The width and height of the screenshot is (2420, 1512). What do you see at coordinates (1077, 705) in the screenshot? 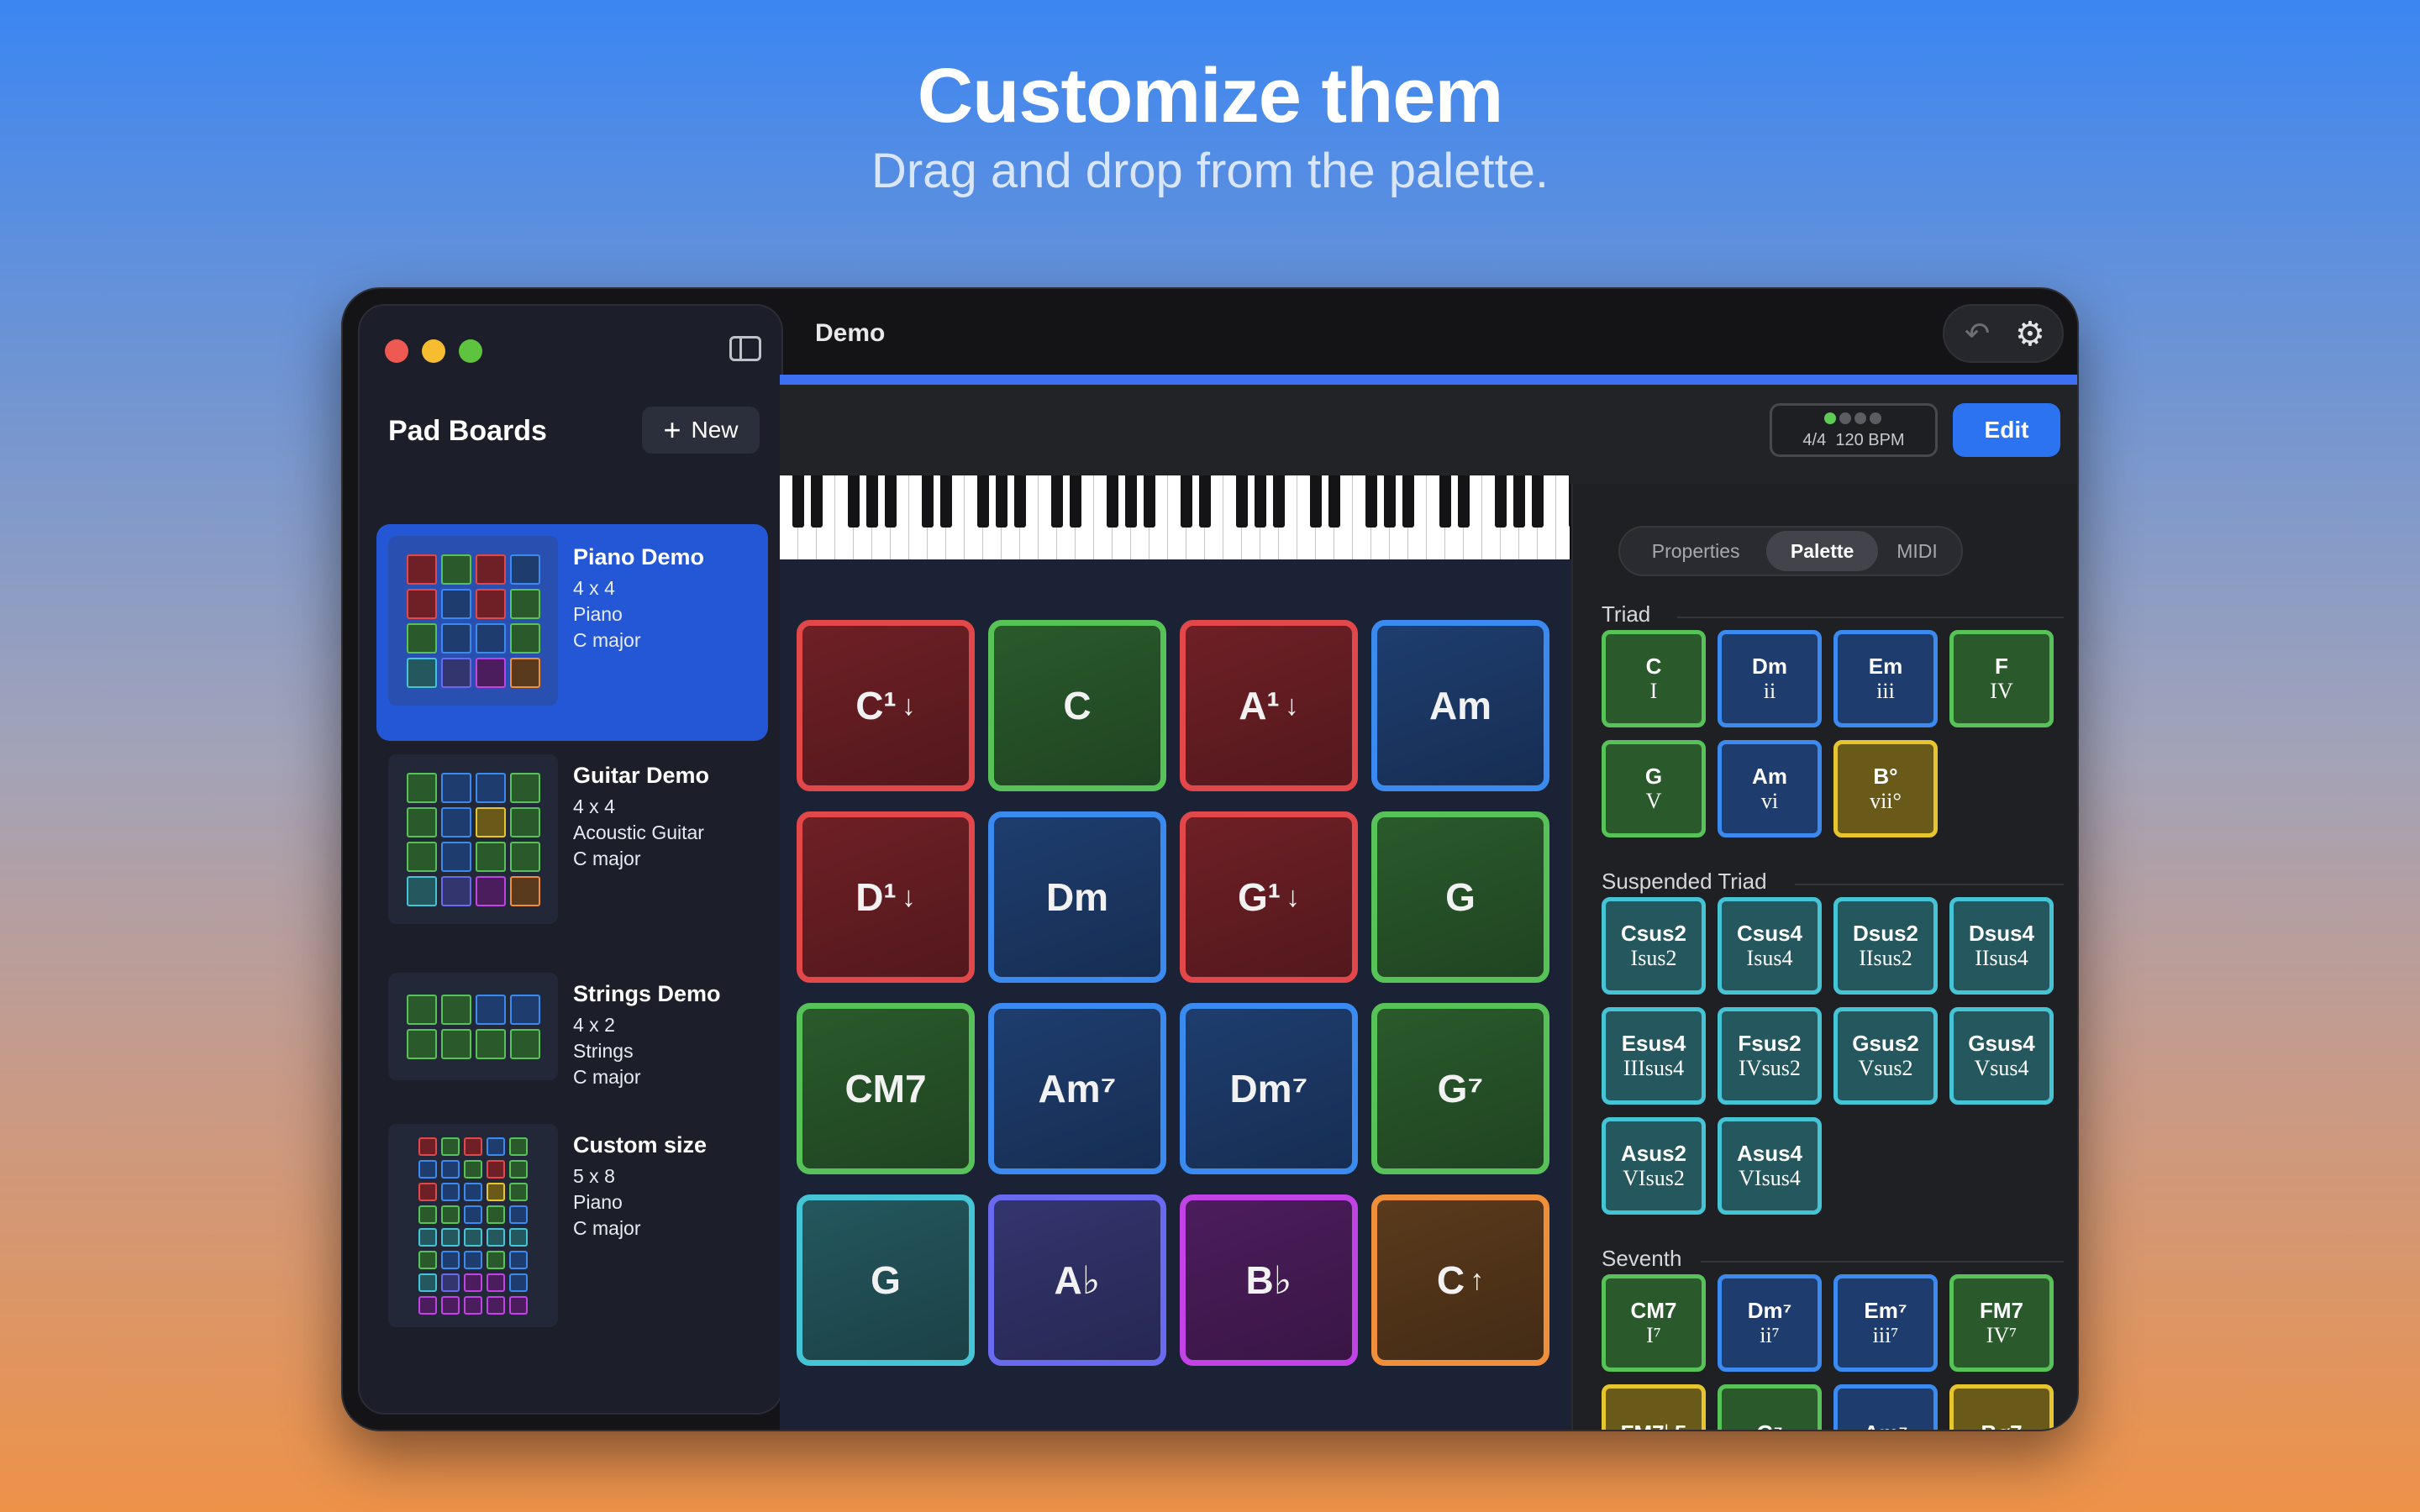
I see `chord-pad: C` at bounding box center [1077, 705].